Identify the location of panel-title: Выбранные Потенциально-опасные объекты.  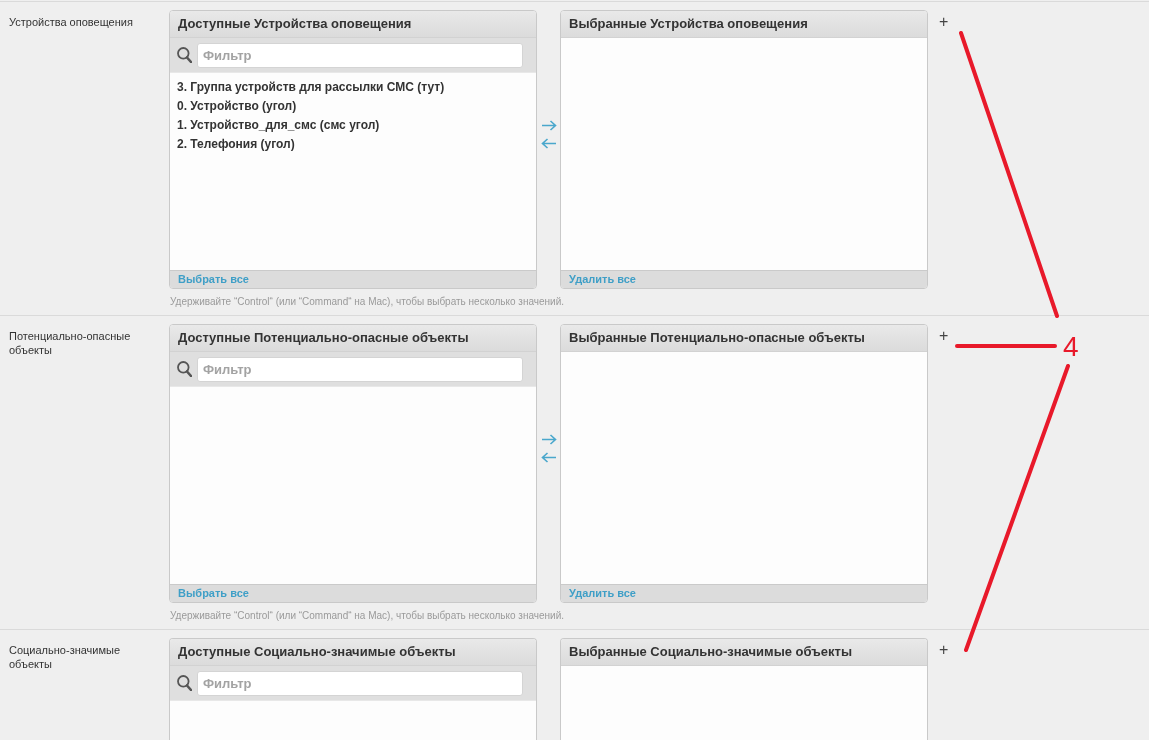
(744, 338).